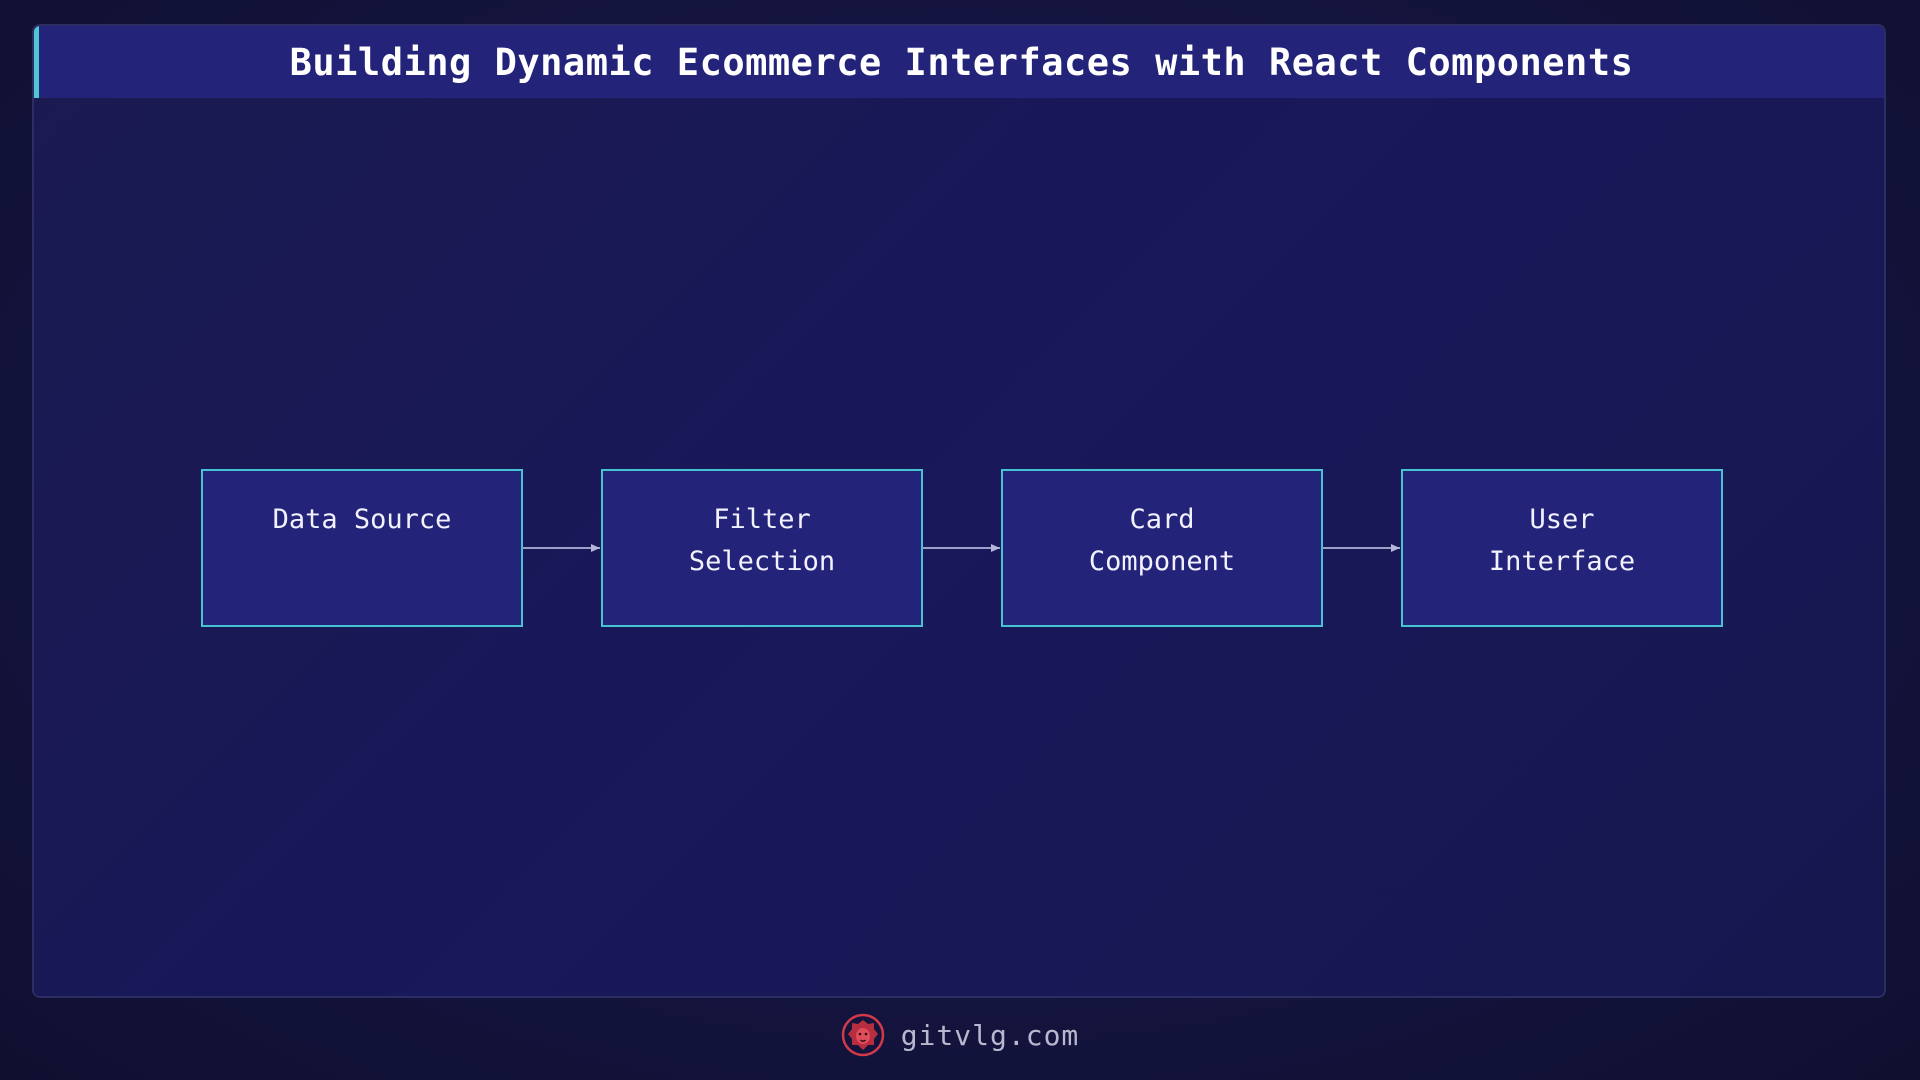 The height and width of the screenshot is (1080, 1920). Describe the element at coordinates (362, 548) in the screenshot. I see `diagram-node-data-source: Data Source` at that location.